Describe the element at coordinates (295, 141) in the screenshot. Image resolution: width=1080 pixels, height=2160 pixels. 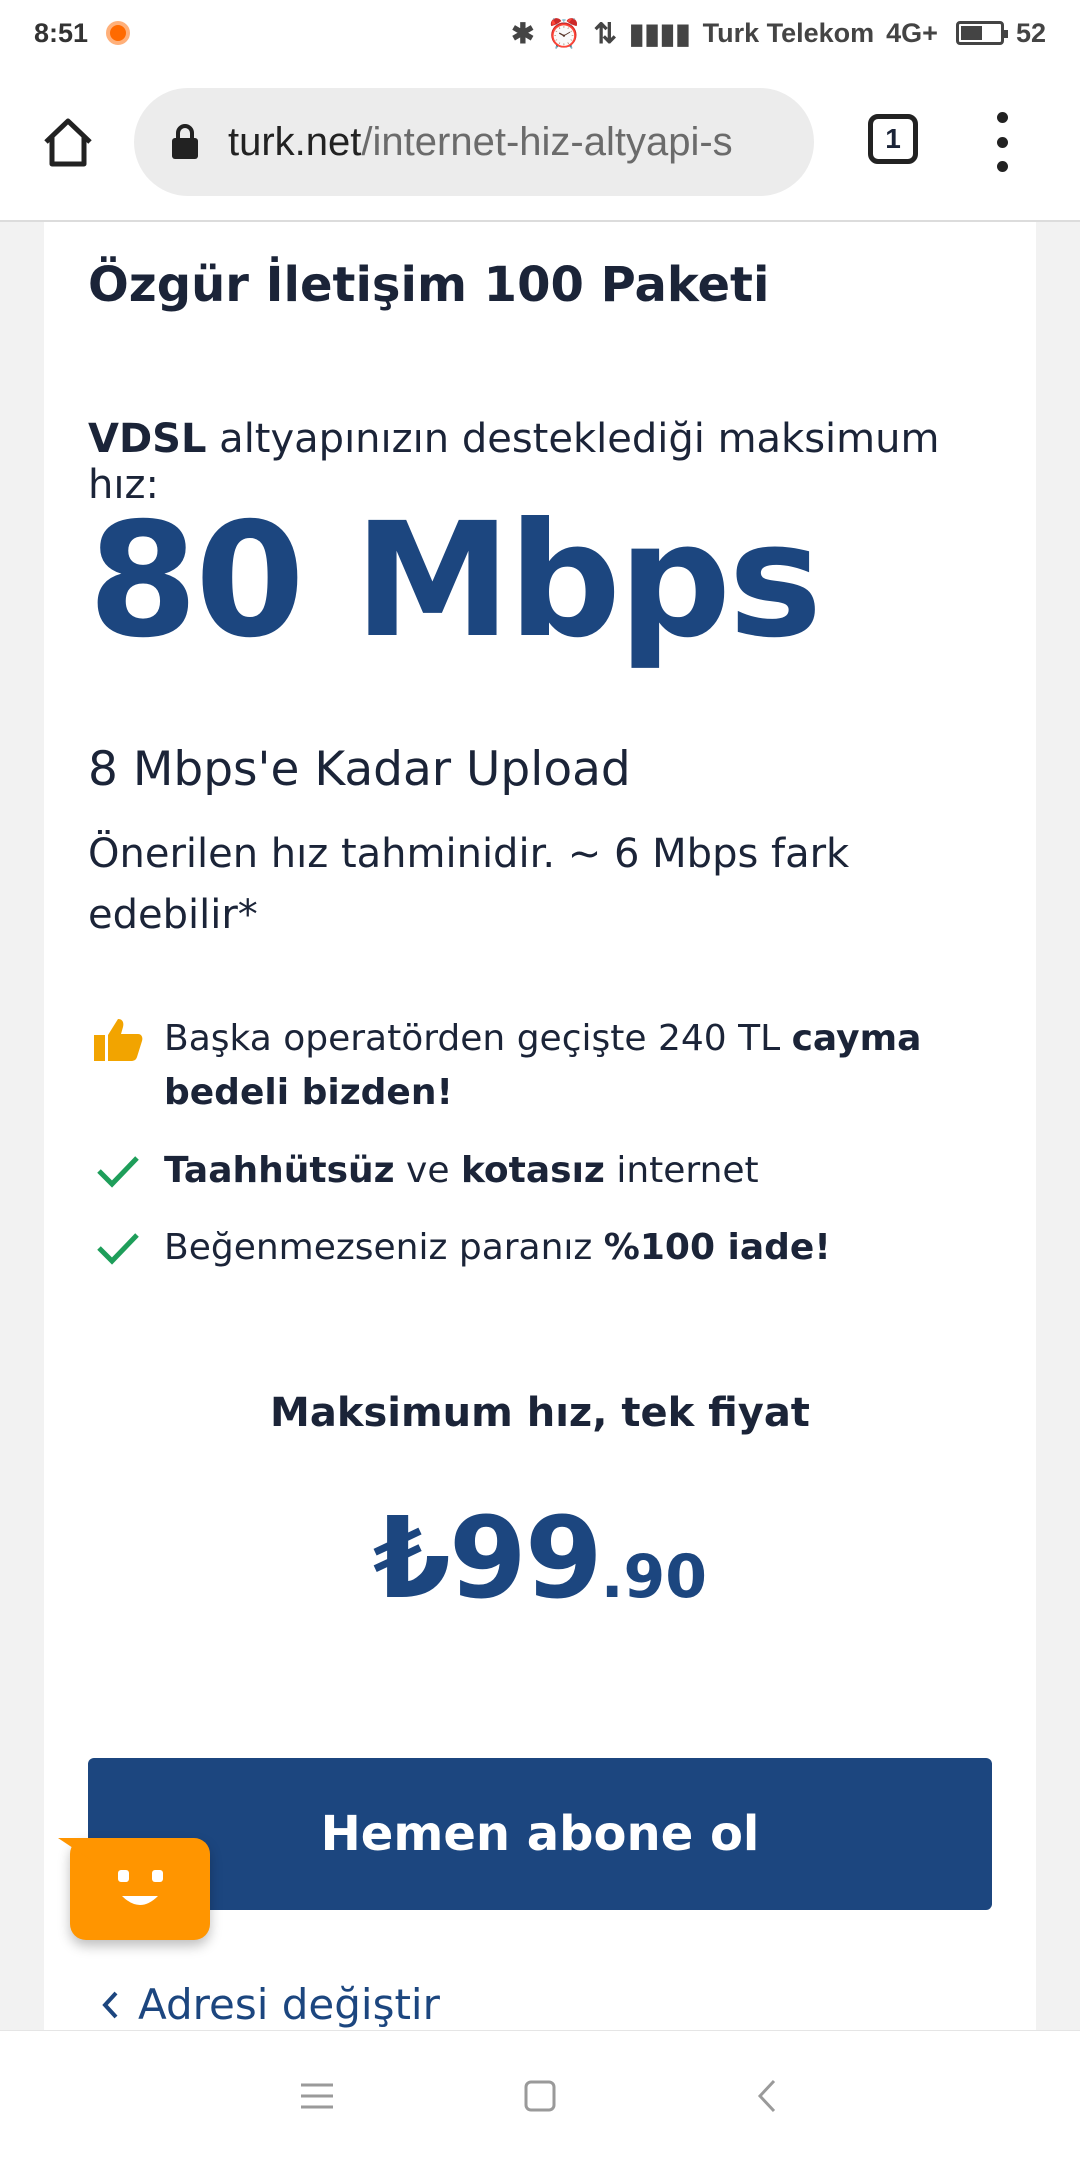
I see `url-domain: turk.net` at that location.